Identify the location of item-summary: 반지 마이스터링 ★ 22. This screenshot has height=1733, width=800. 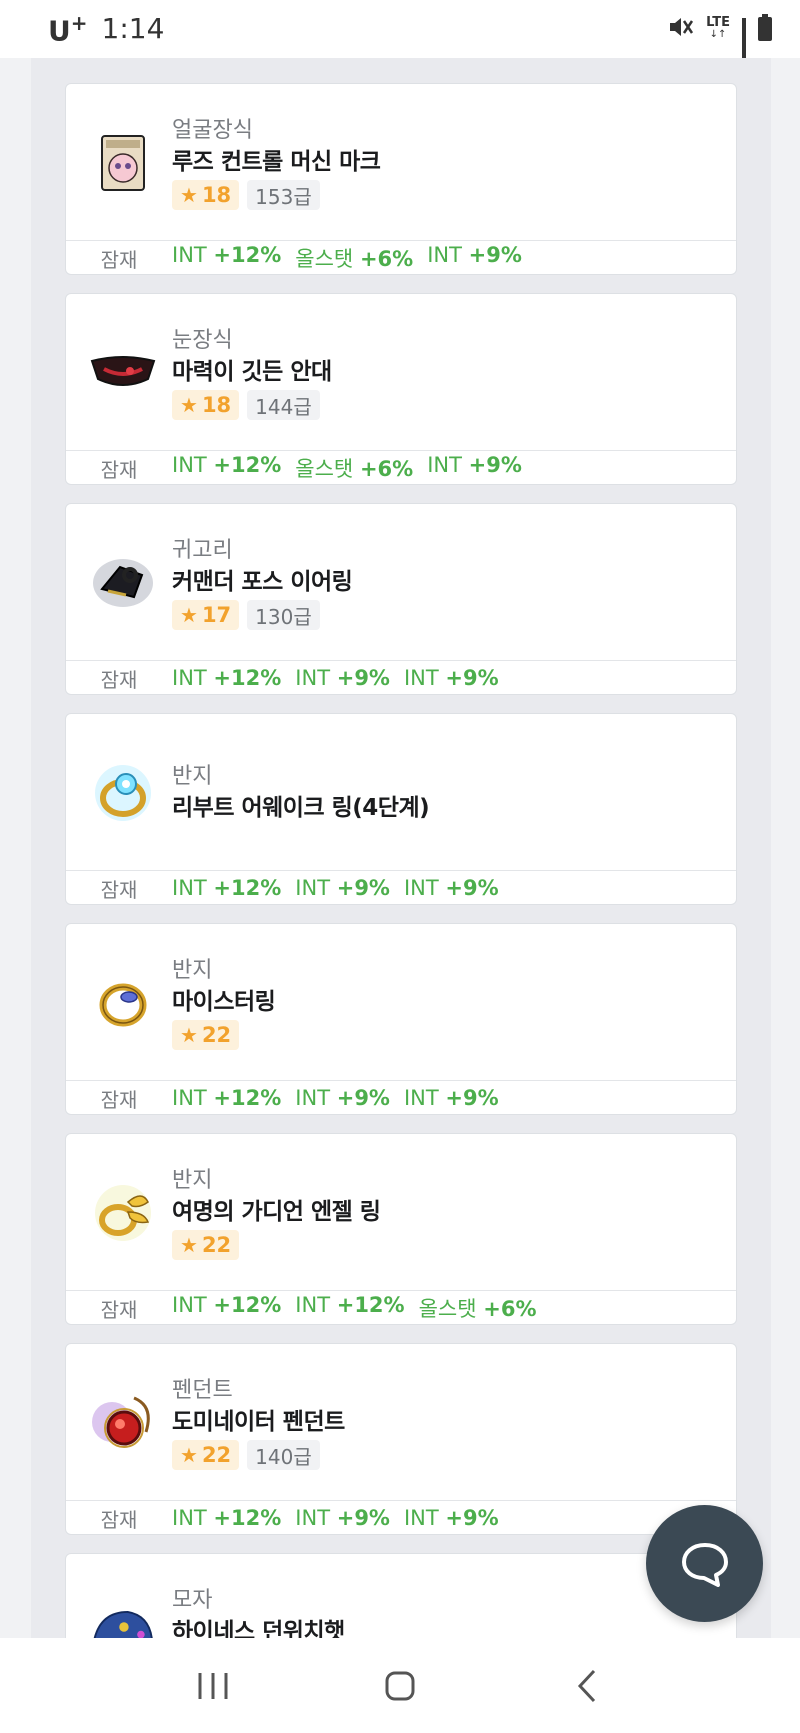
(401, 1002).